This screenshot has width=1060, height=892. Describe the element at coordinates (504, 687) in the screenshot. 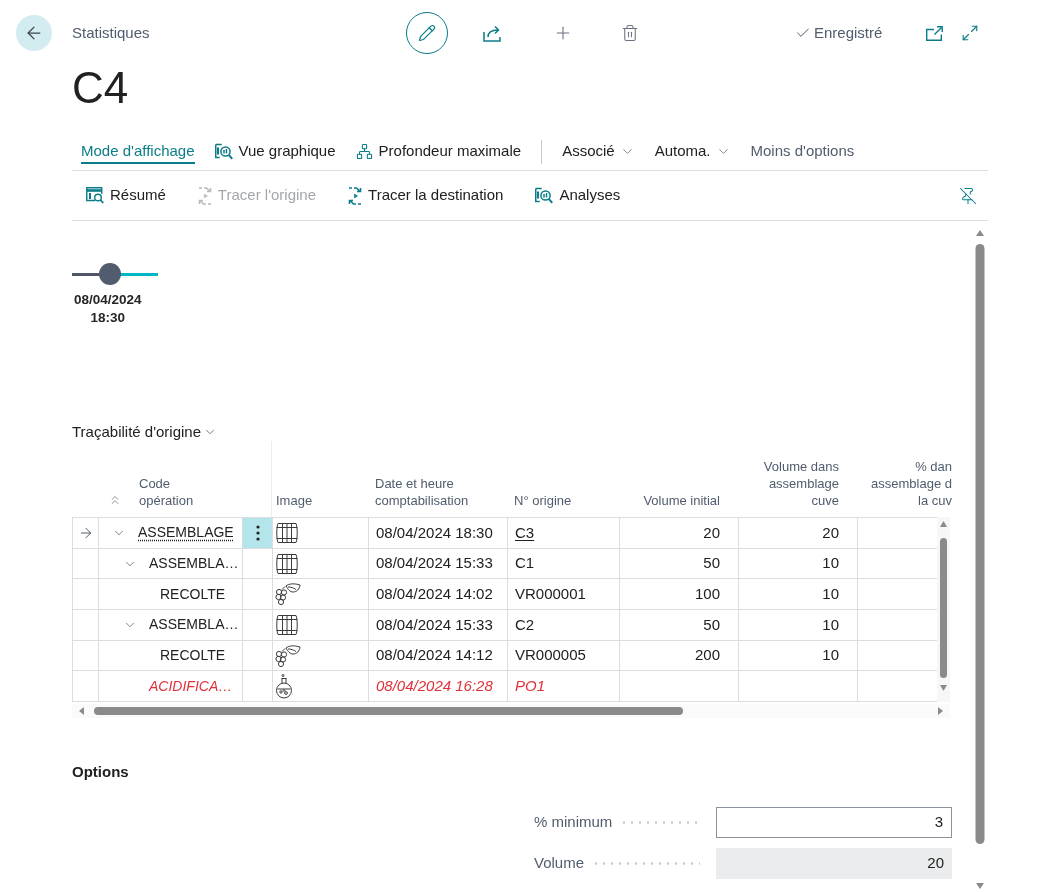

I see `table-row: ACIDIFICA… 08/04/2024 16:28 PO1` at that location.